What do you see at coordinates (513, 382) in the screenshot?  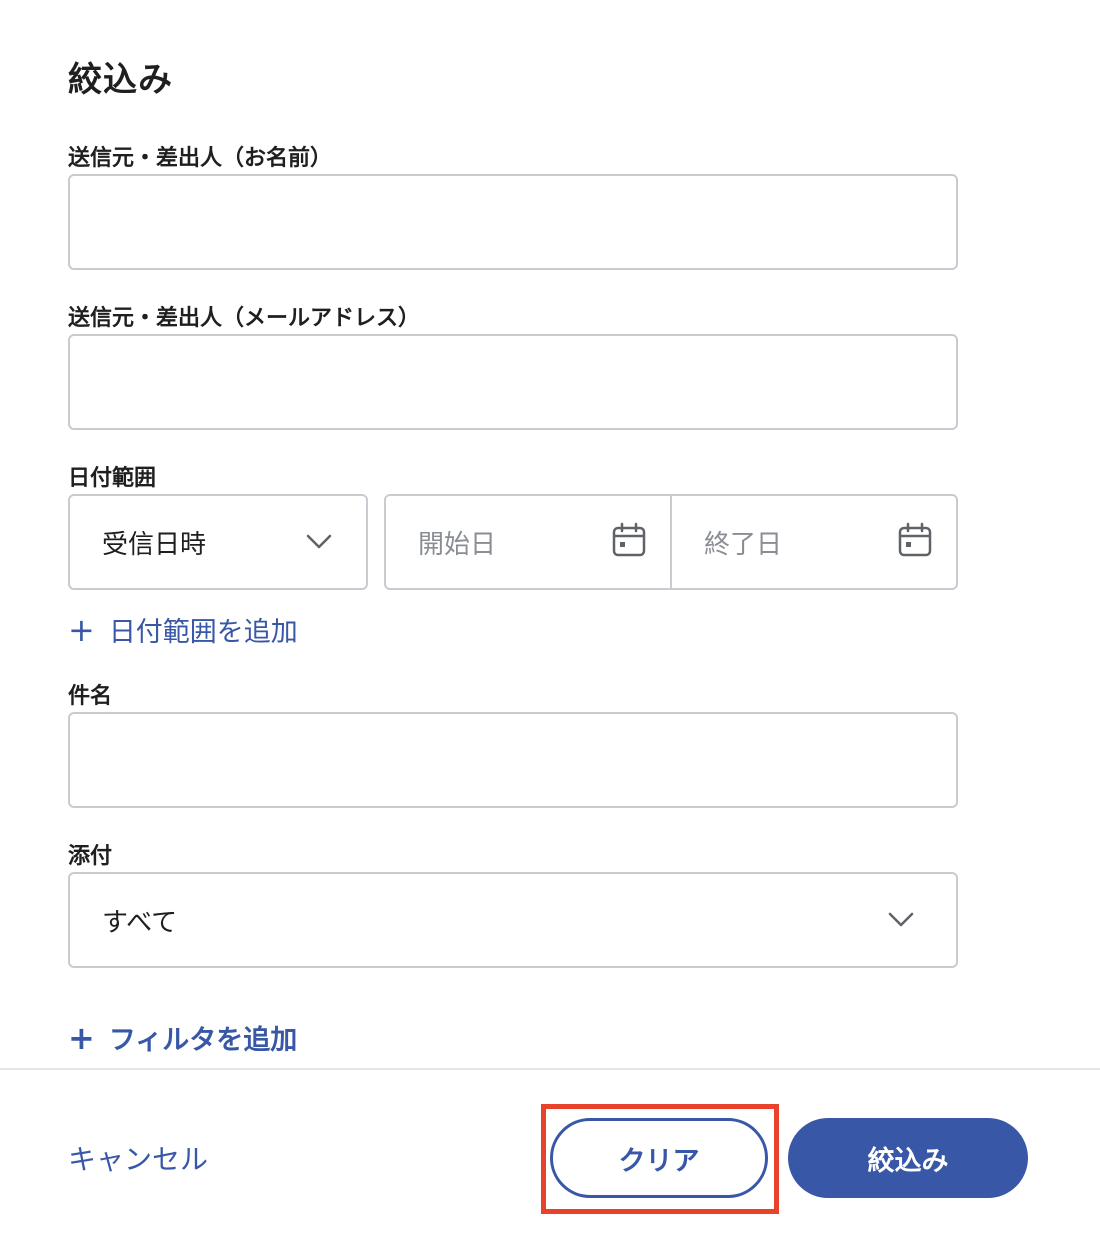 I see `sender-email-input` at bounding box center [513, 382].